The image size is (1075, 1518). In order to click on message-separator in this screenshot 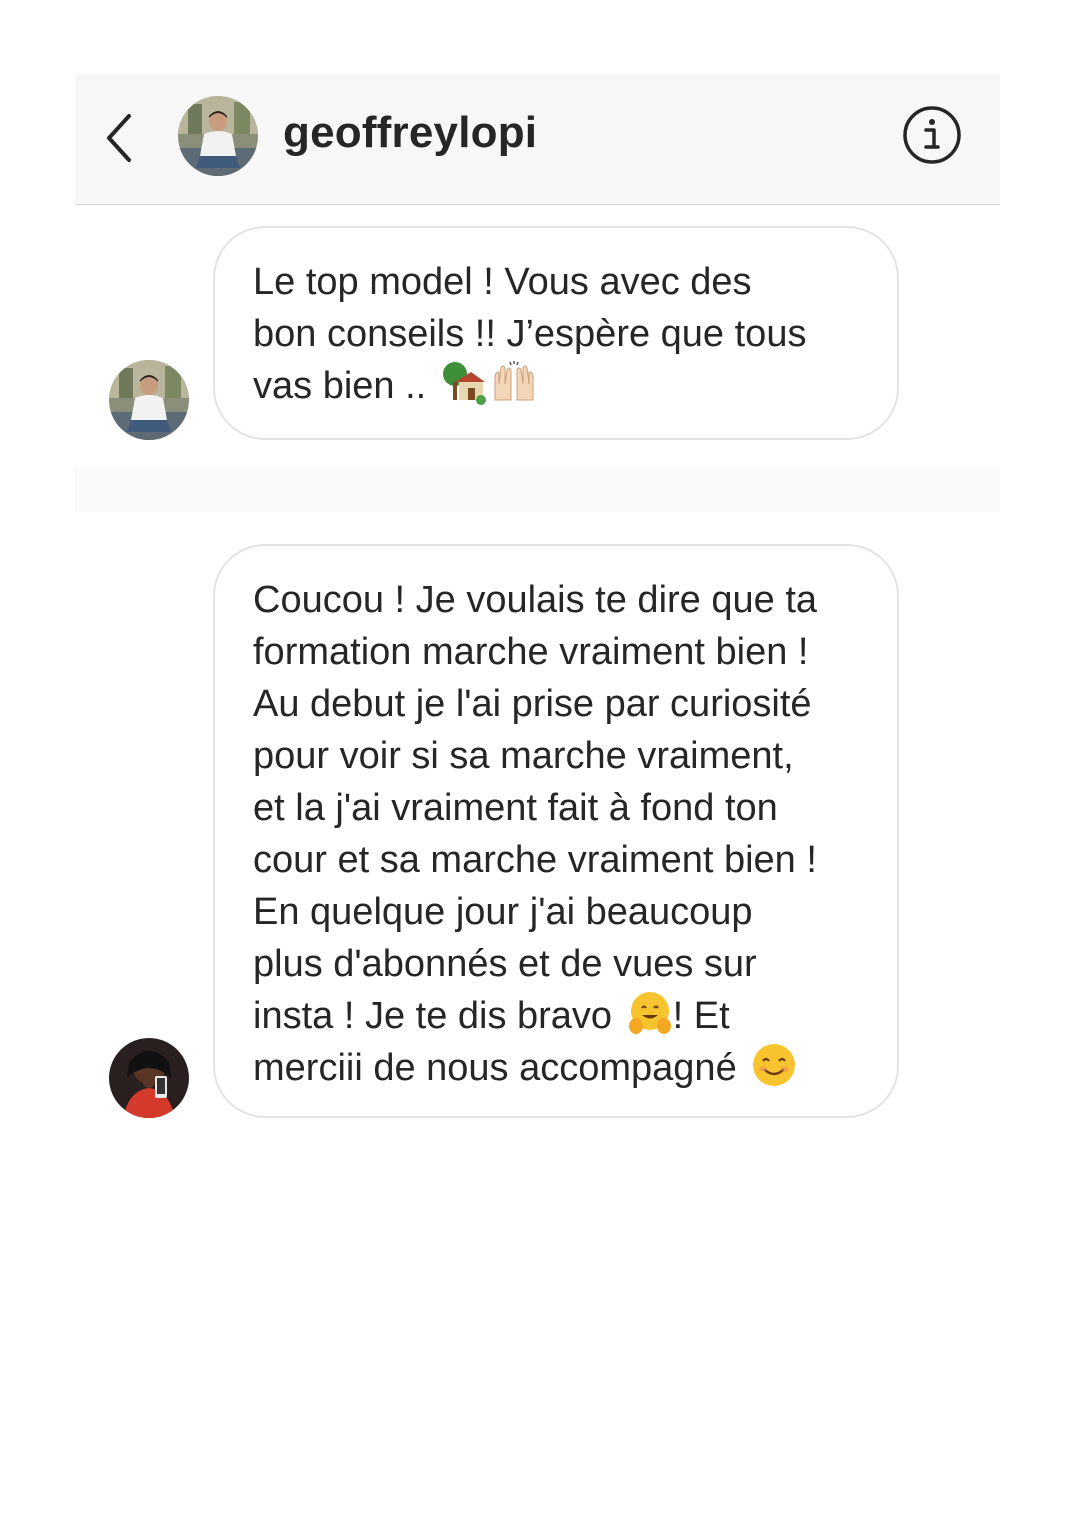, I will do `click(537, 490)`.